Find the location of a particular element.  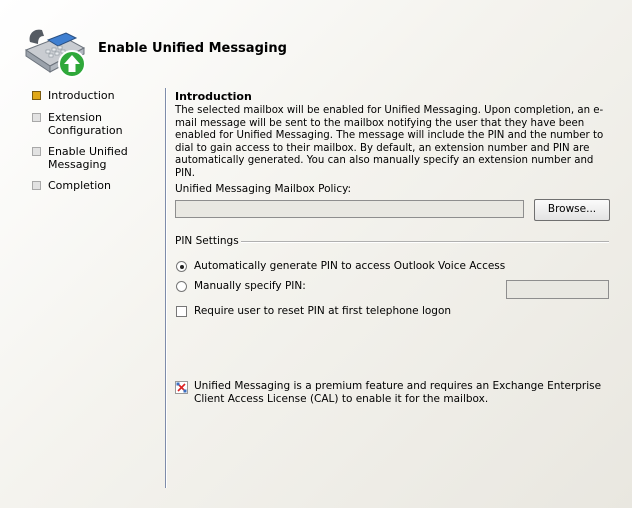

step-label: Completion is located at coordinates (80, 185).